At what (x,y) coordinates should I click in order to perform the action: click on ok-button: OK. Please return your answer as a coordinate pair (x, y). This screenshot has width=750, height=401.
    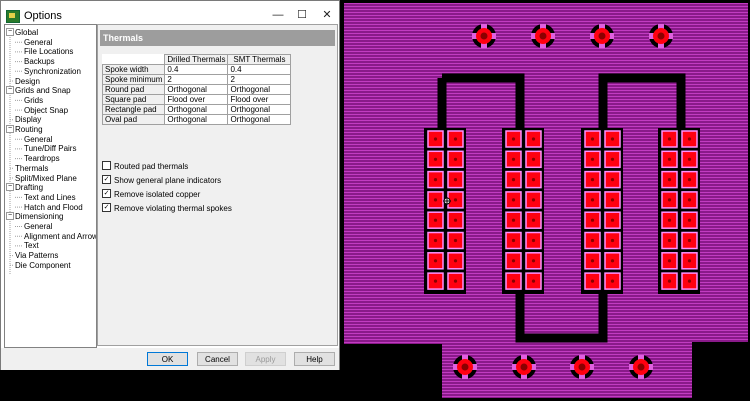
    Looking at the image, I should click on (167, 359).